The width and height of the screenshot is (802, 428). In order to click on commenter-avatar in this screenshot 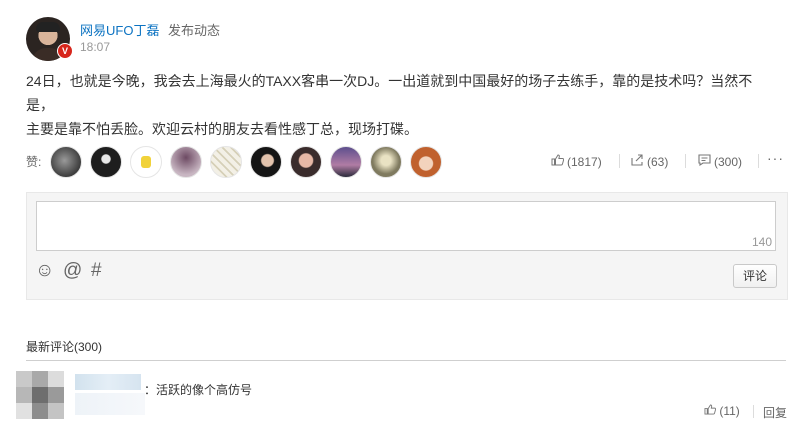, I will do `click(40, 395)`.